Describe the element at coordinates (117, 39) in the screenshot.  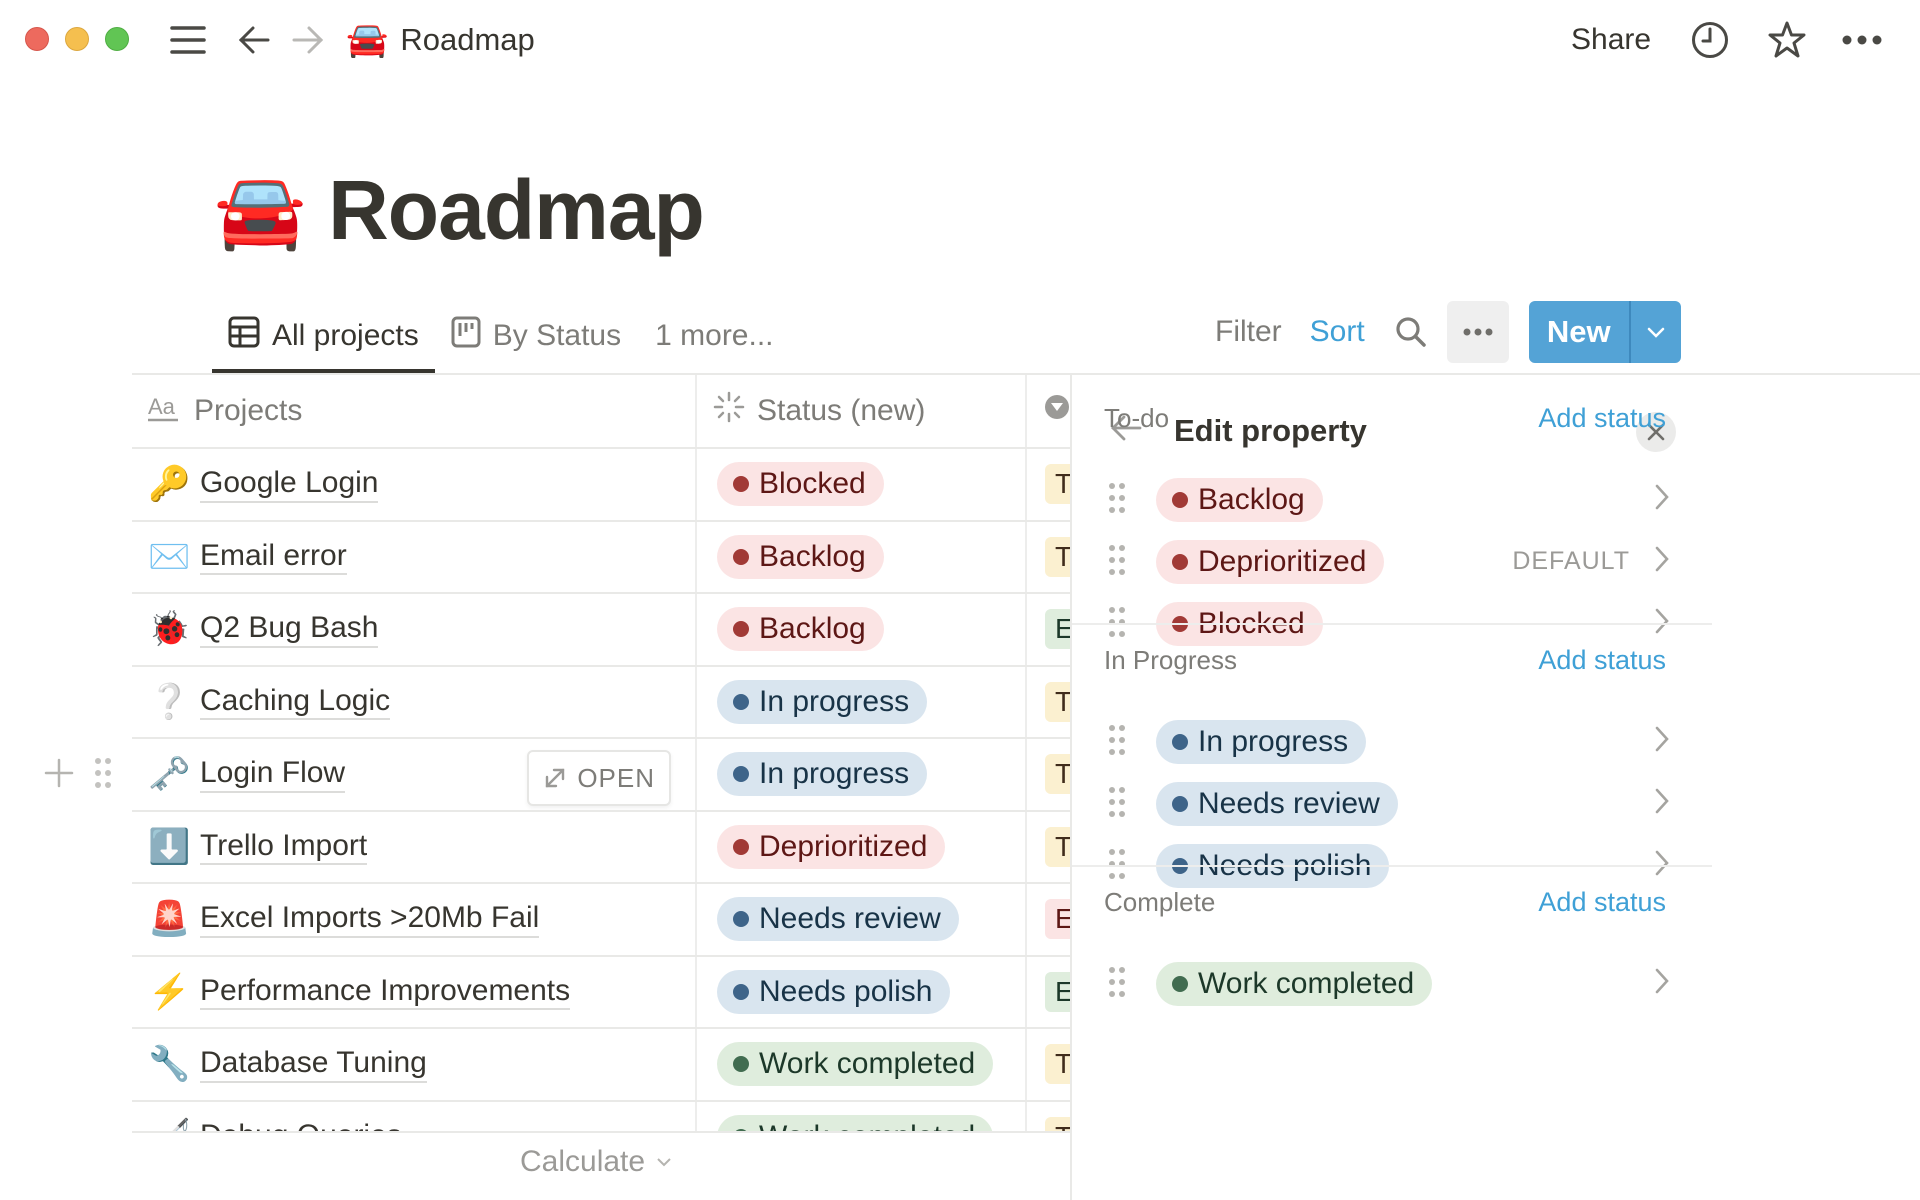
I see `window-maximize-button` at that location.